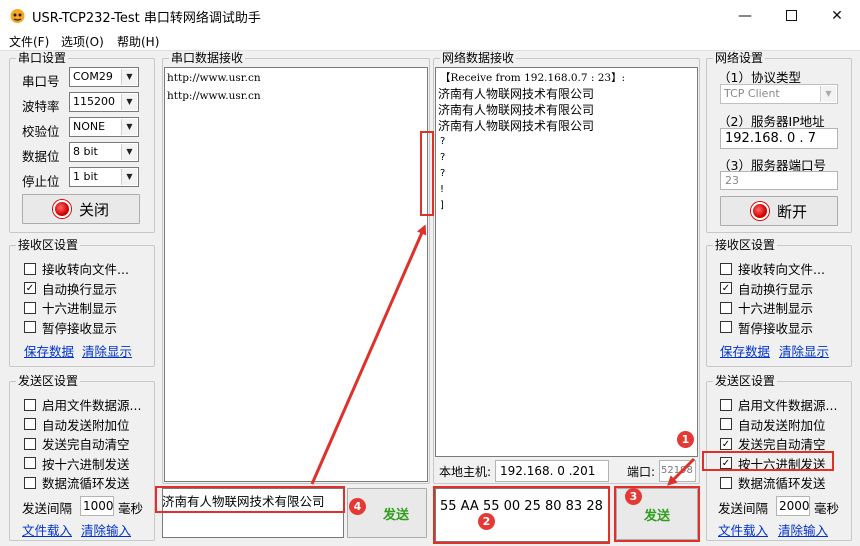 The width and height of the screenshot is (860, 546). What do you see at coordinates (837, 15) in the screenshot?
I see `close-window-icon: ✕` at bounding box center [837, 15].